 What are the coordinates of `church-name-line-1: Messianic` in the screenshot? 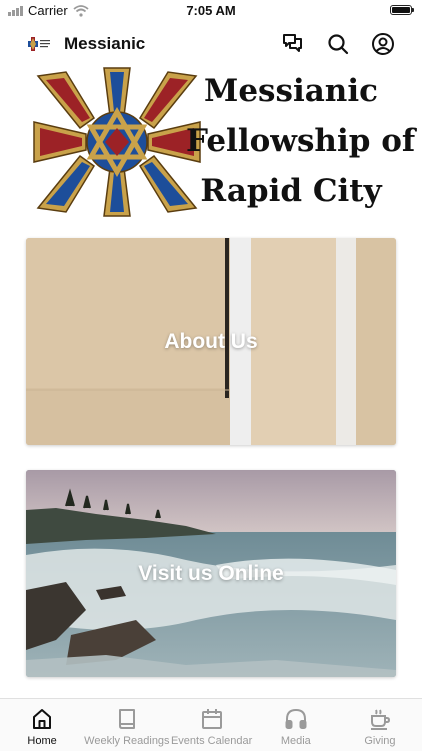 It's located at (291, 91).